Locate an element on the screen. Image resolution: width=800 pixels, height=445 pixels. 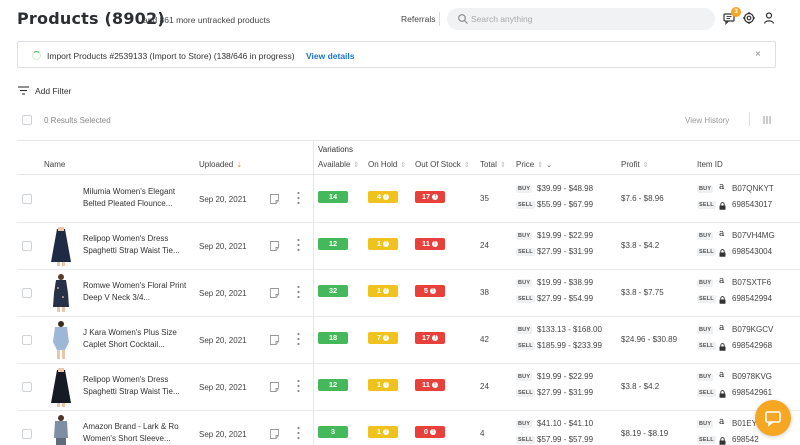
source-item-id: B01EY is located at coordinates (744, 423).